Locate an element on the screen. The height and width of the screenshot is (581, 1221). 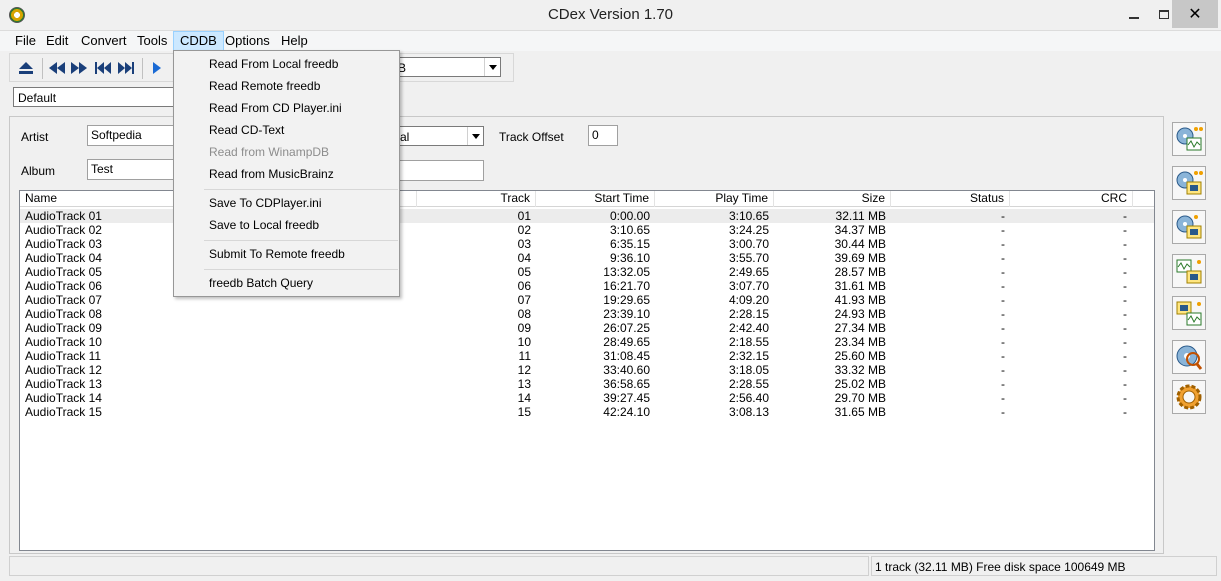
cell-track: 12 is located at coordinates (524, 370).